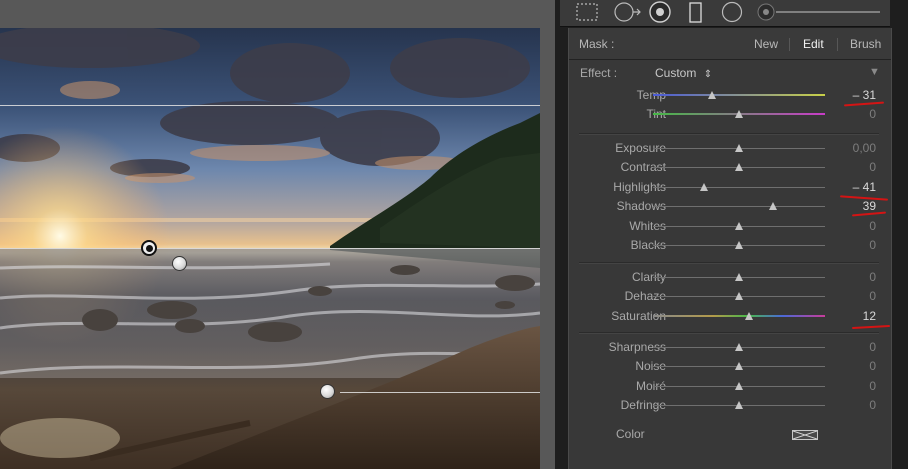 The width and height of the screenshot is (908, 469). I want to click on clarity-slider-thumb, so click(739, 277).